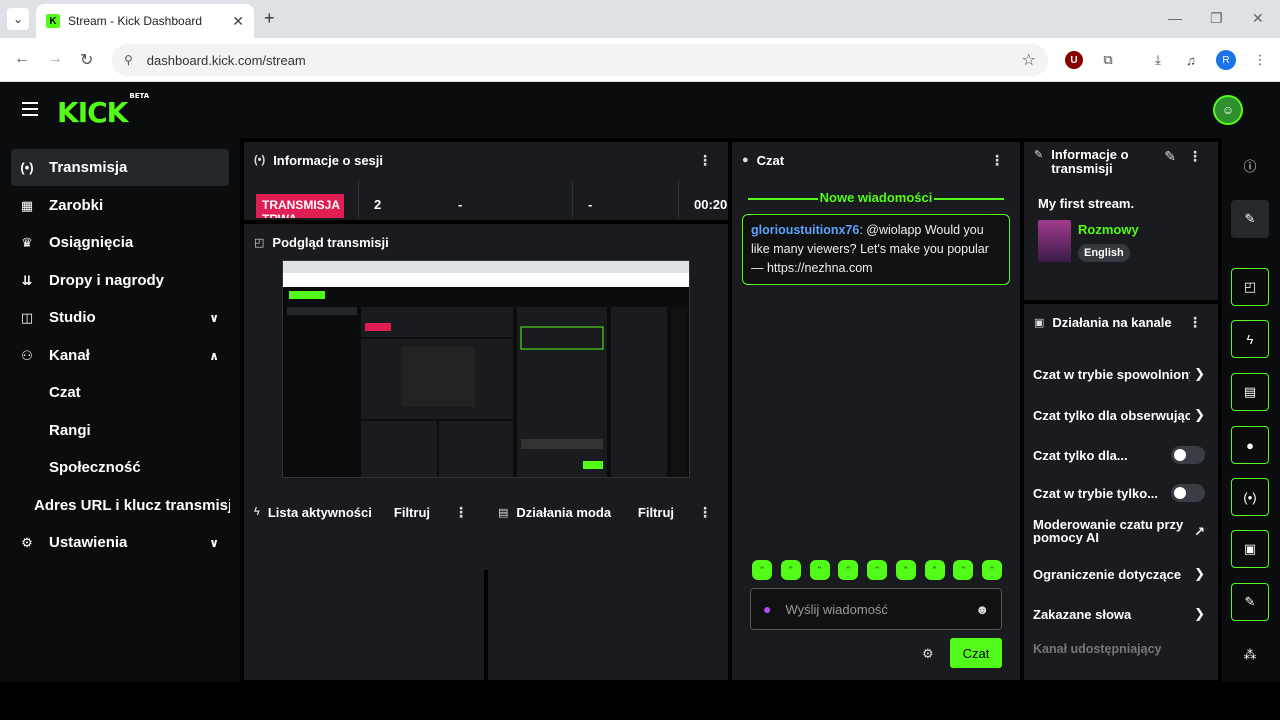  Describe the element at coordinates (27, 542) in the screenshot. I see `settings-icon: ⚙` at that location.